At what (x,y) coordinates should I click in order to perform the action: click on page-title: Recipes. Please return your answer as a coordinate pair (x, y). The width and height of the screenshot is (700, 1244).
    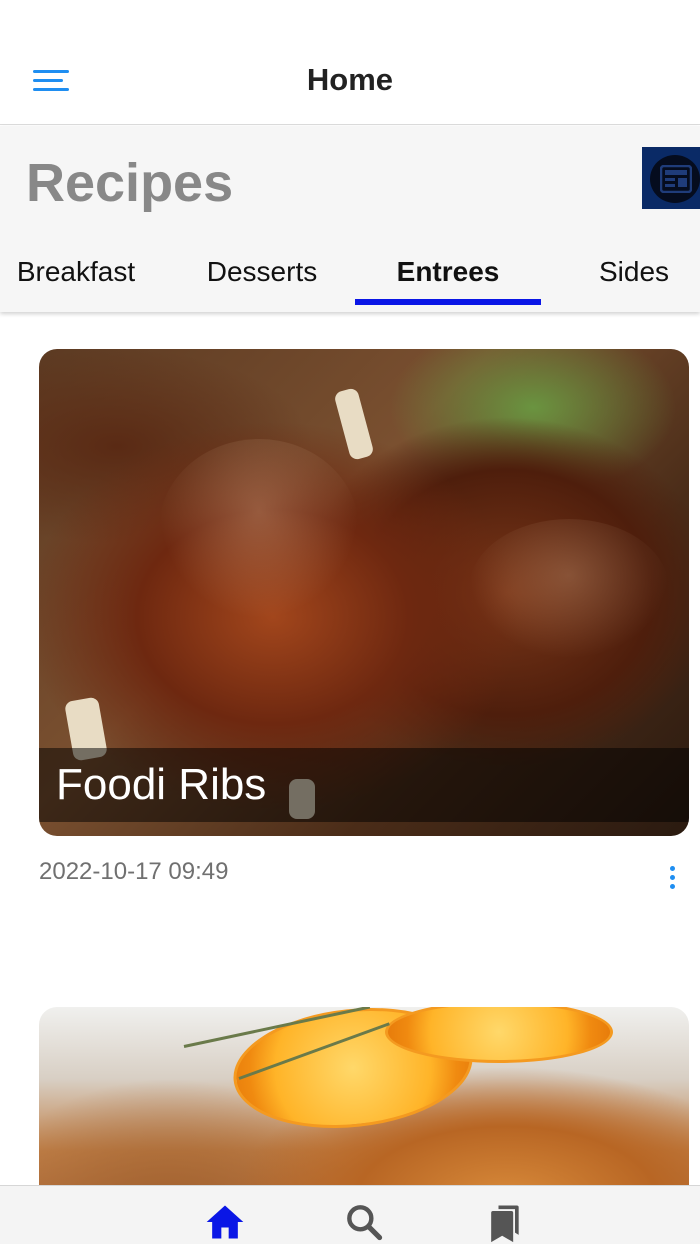
    Looking at the image, I should click on (130, 183).